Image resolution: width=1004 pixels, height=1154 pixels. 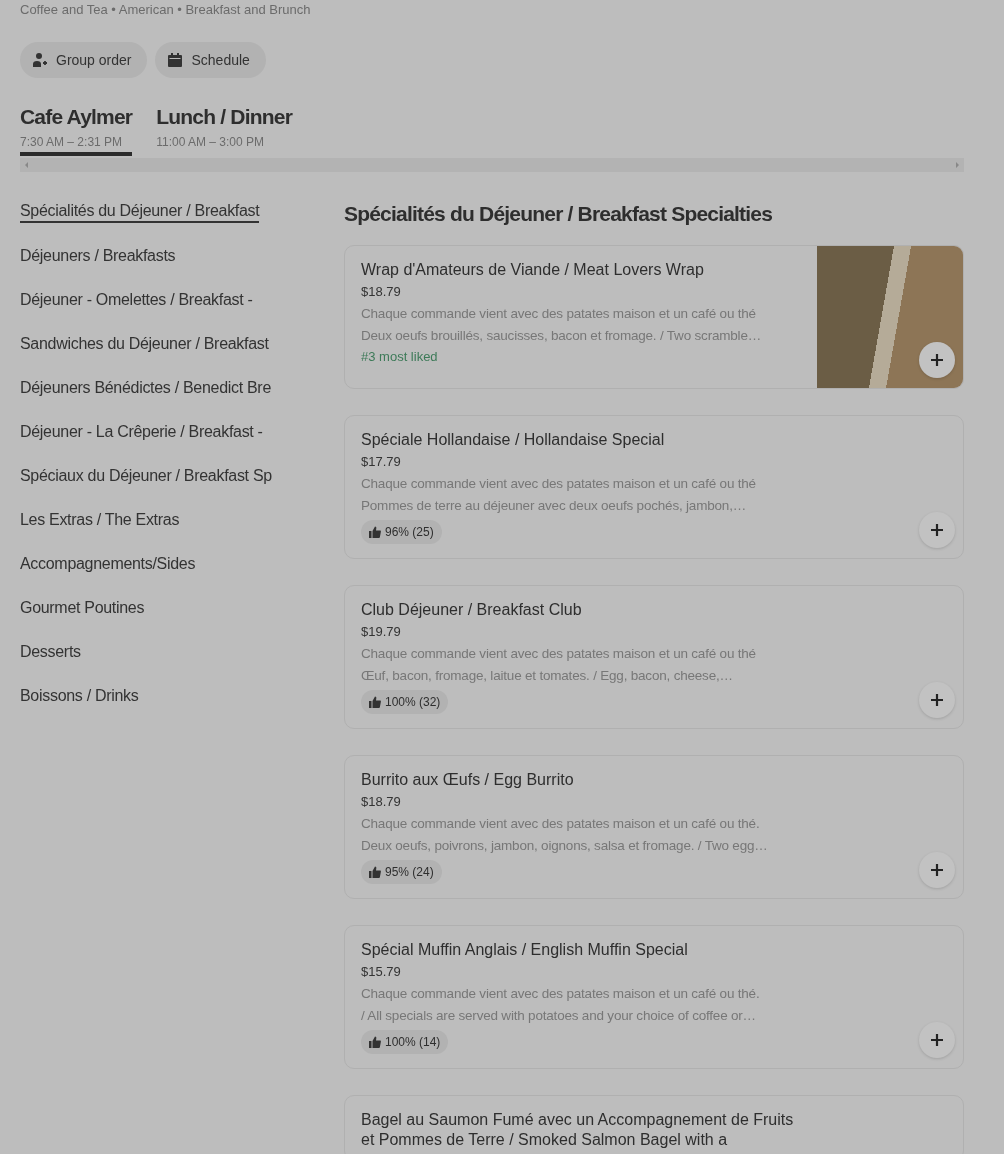 What do you see at coordinates (533, 270) in the screenshot?
I see `item-name: Wrap d'Amateurs de Viande / Meat Lovers Wrap` at bounding box center [533, 270].